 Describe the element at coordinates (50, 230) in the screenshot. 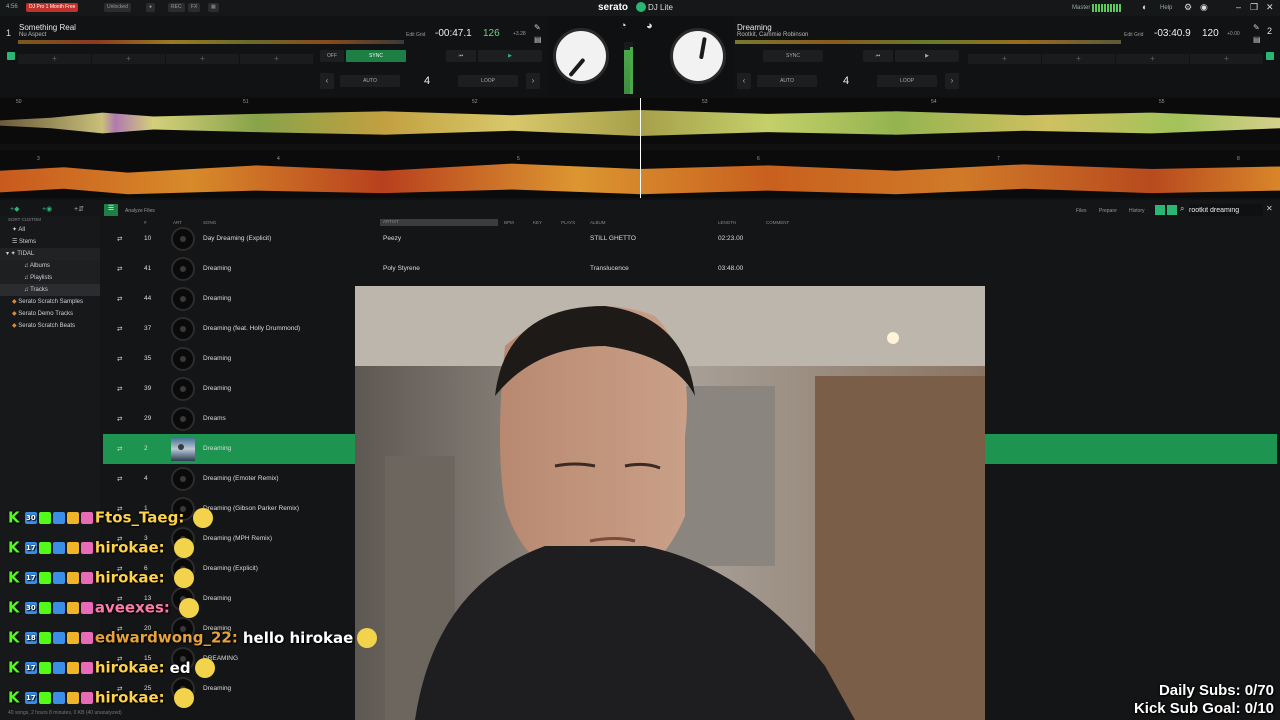

I see `sidebar-item-all: ✦ All` at that location.